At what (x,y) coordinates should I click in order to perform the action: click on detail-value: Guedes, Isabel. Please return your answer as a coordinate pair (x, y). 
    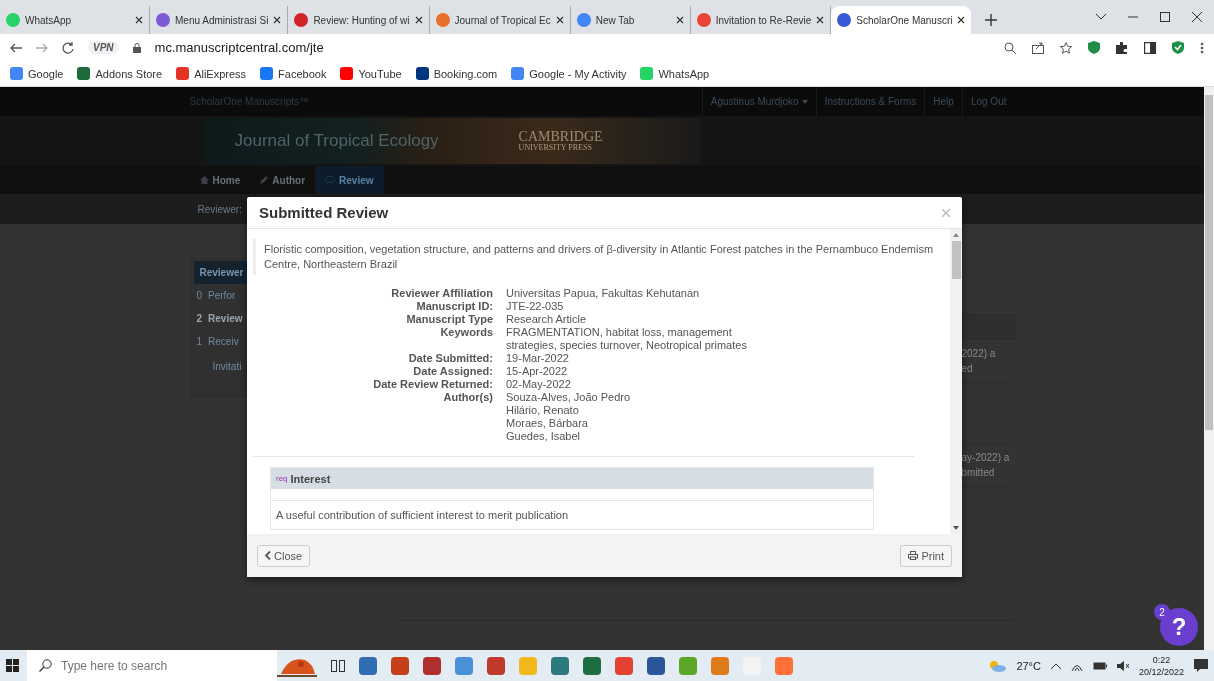
    Looking at the image, I should click on (543, 436).